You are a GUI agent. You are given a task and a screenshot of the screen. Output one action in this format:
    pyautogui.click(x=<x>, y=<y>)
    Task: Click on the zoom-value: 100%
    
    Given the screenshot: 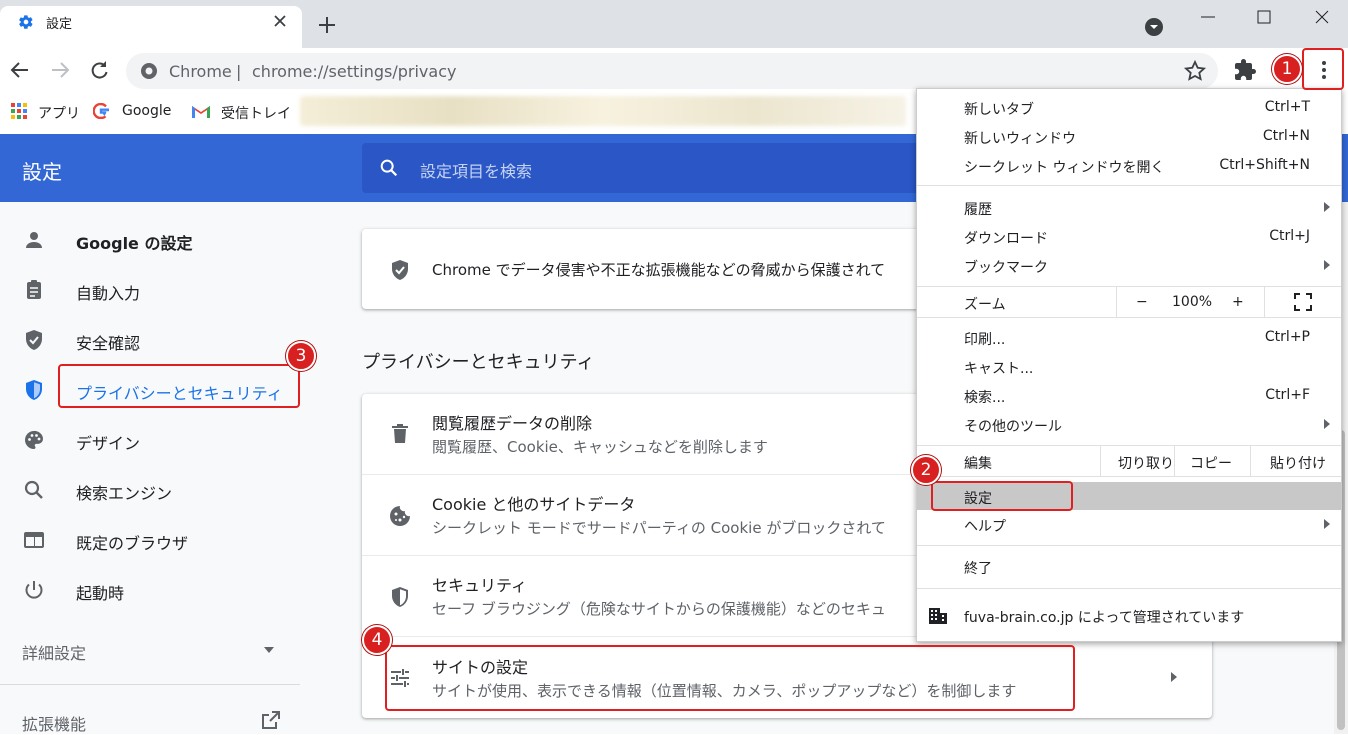 What is the action you would take?
    pyautogui.click(x=1192, y=302)
    